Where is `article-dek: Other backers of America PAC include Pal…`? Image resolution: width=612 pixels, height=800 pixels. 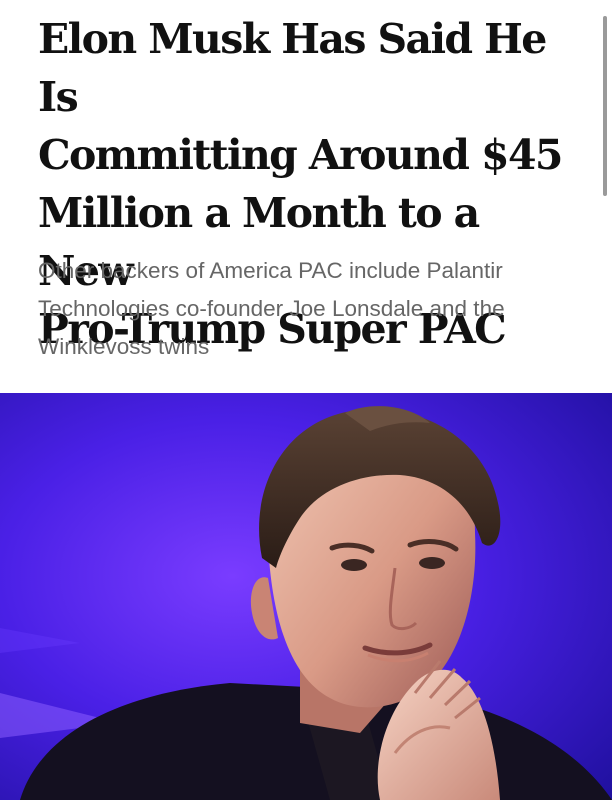
article-dek: Other backers of America PAC include Pal… is located at coordinates (313, 309).